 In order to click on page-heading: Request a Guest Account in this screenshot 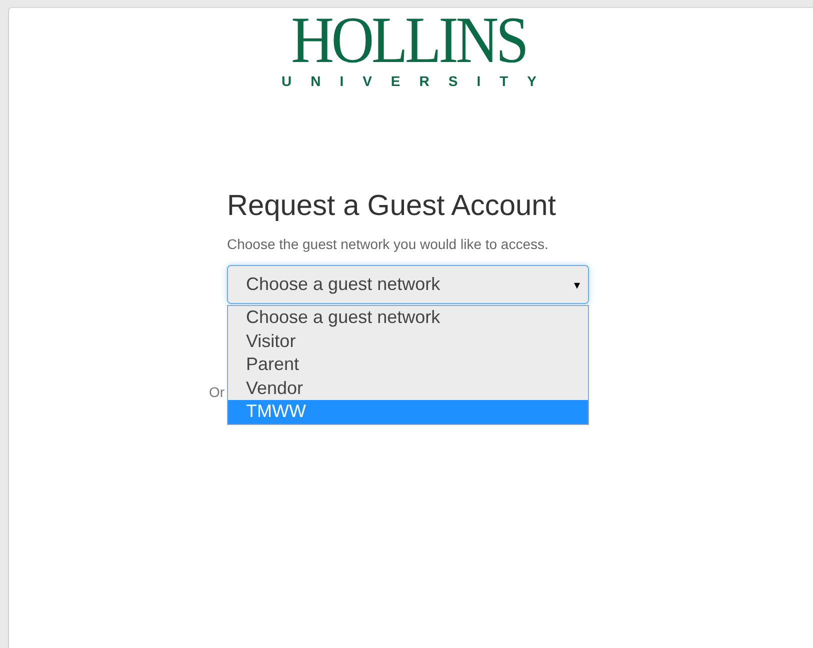, I will do `click(392, 206)`.